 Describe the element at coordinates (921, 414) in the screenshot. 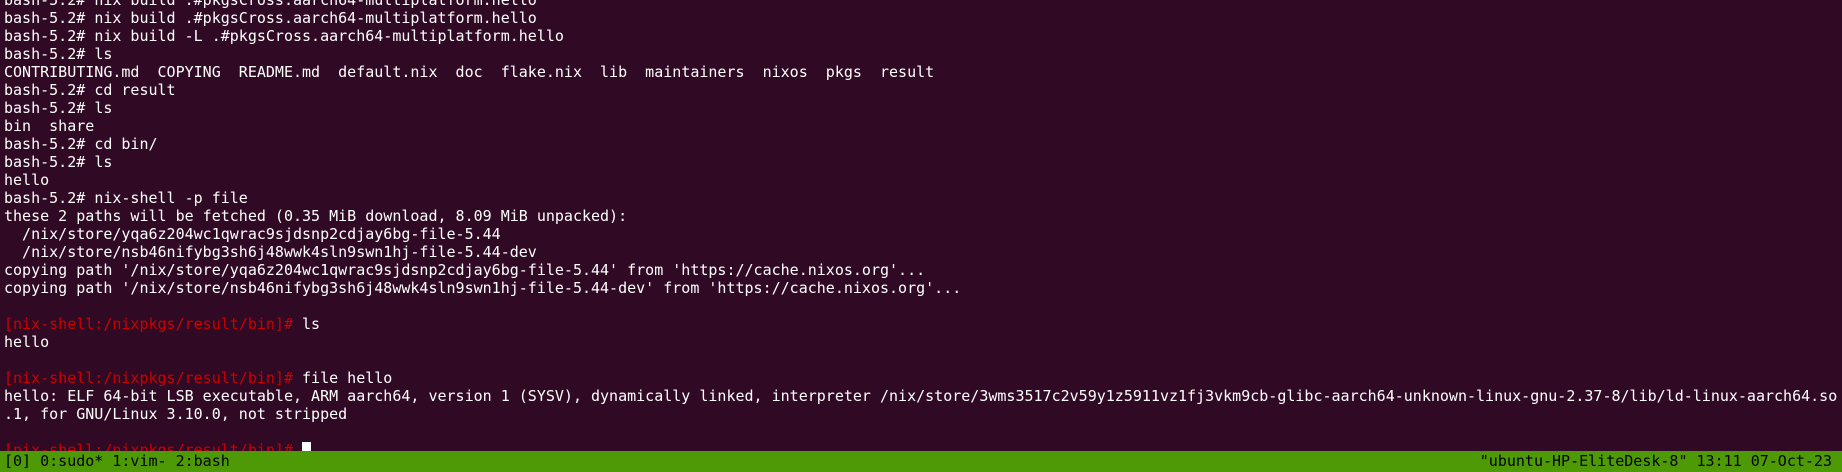

I see `terminal-line: .1, for GNU/Linux 3.10.0, not stripped` at that location.